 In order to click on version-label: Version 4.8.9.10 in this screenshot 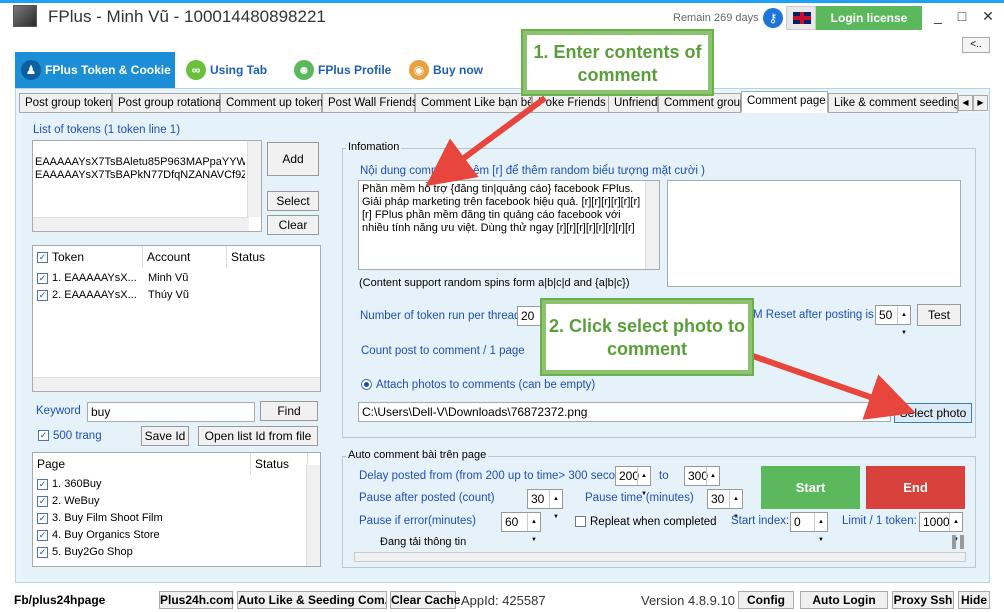, I will do `click(688, 600)`.